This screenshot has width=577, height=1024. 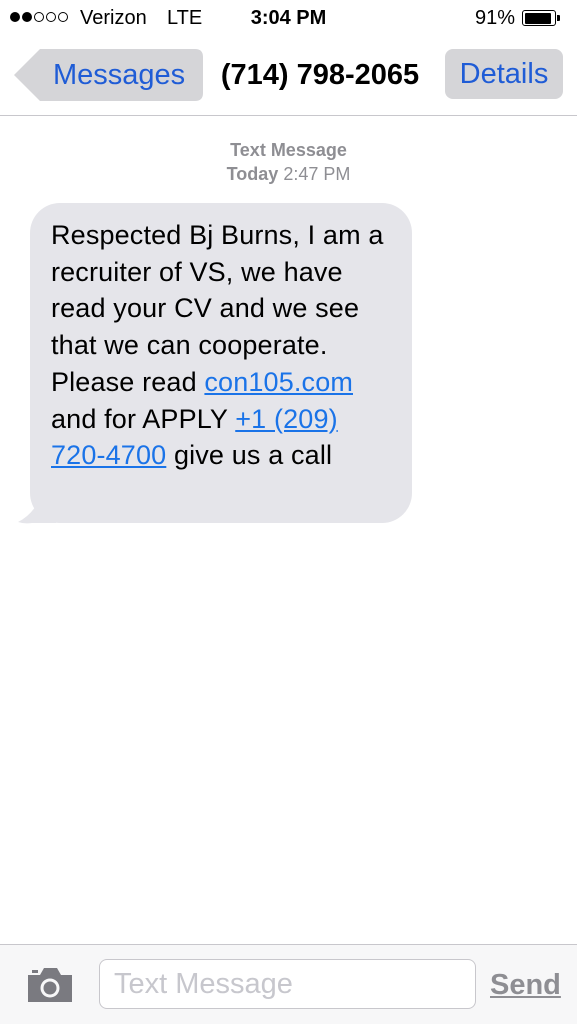 I want to click on nav-bar: Messages (714) 798-2065 Details, so click(x=288, y=77).